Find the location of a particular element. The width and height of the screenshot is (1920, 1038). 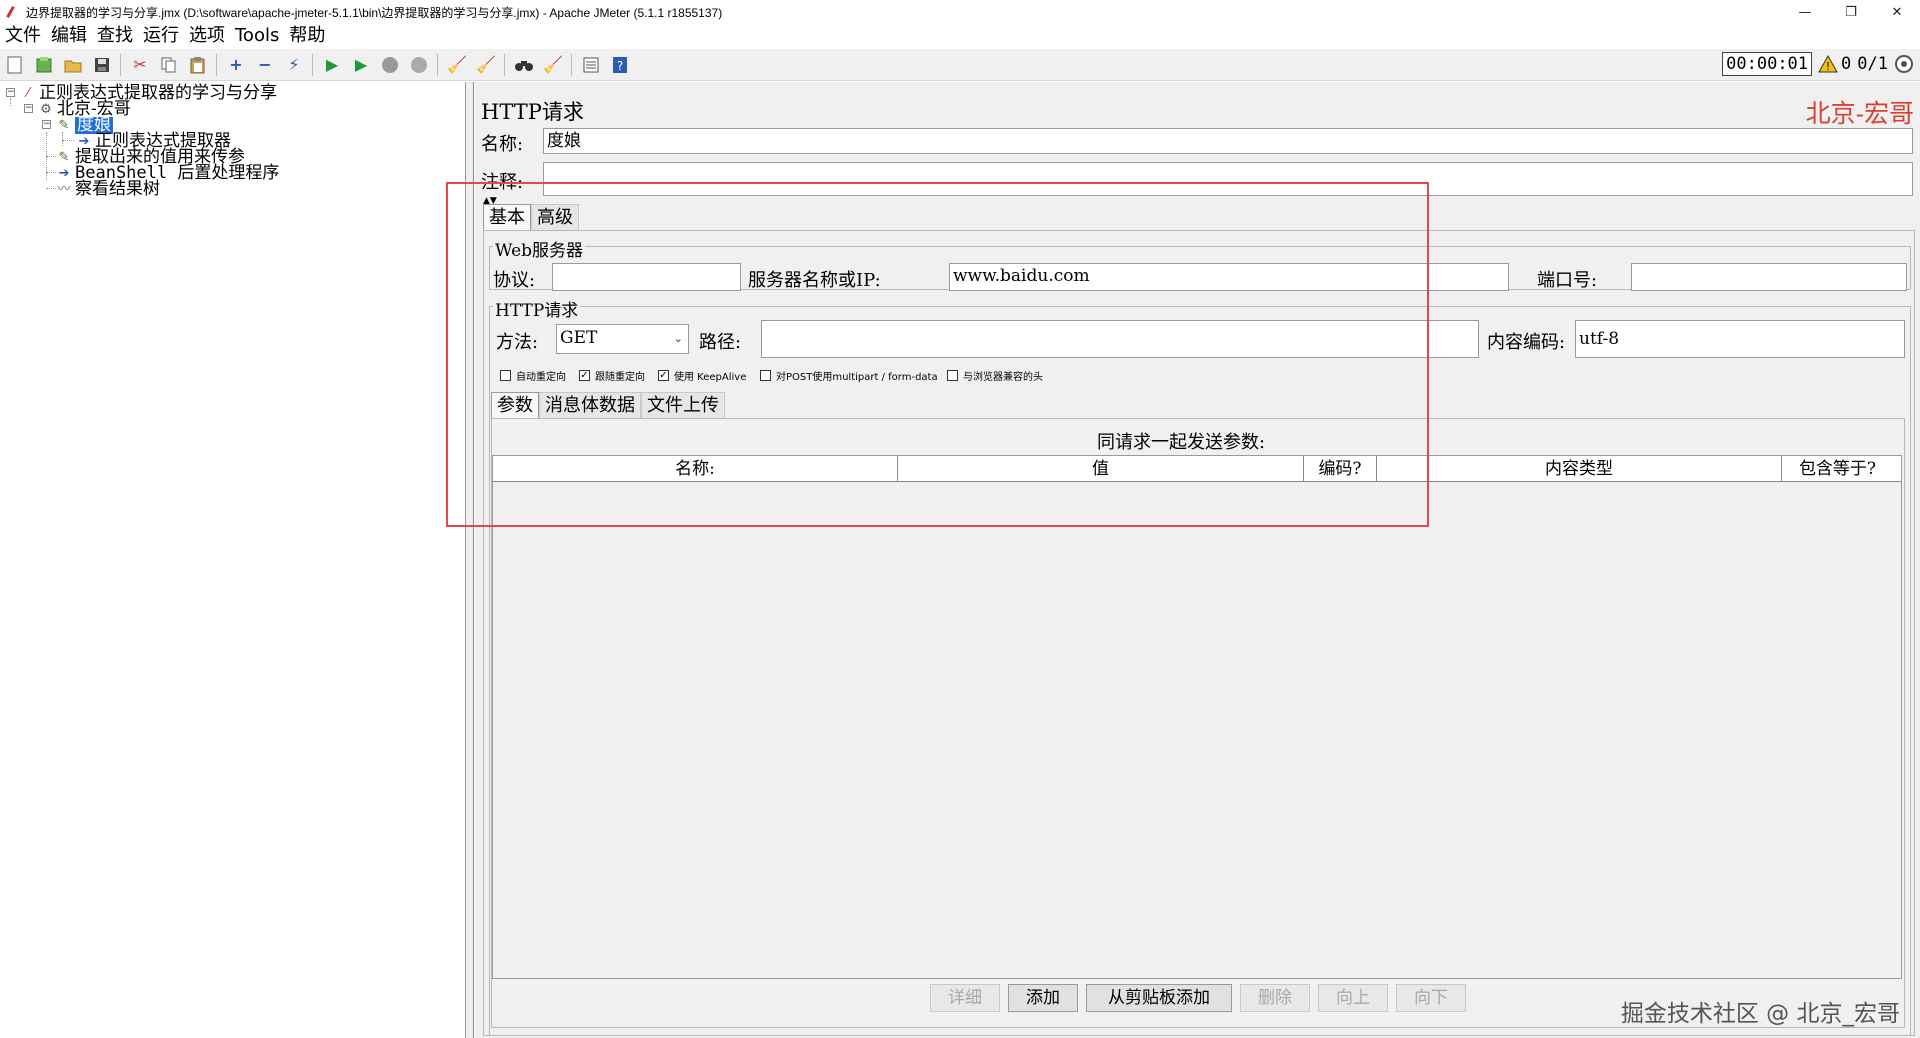

close-button: ✕ is located at coordinates (1897, 12).